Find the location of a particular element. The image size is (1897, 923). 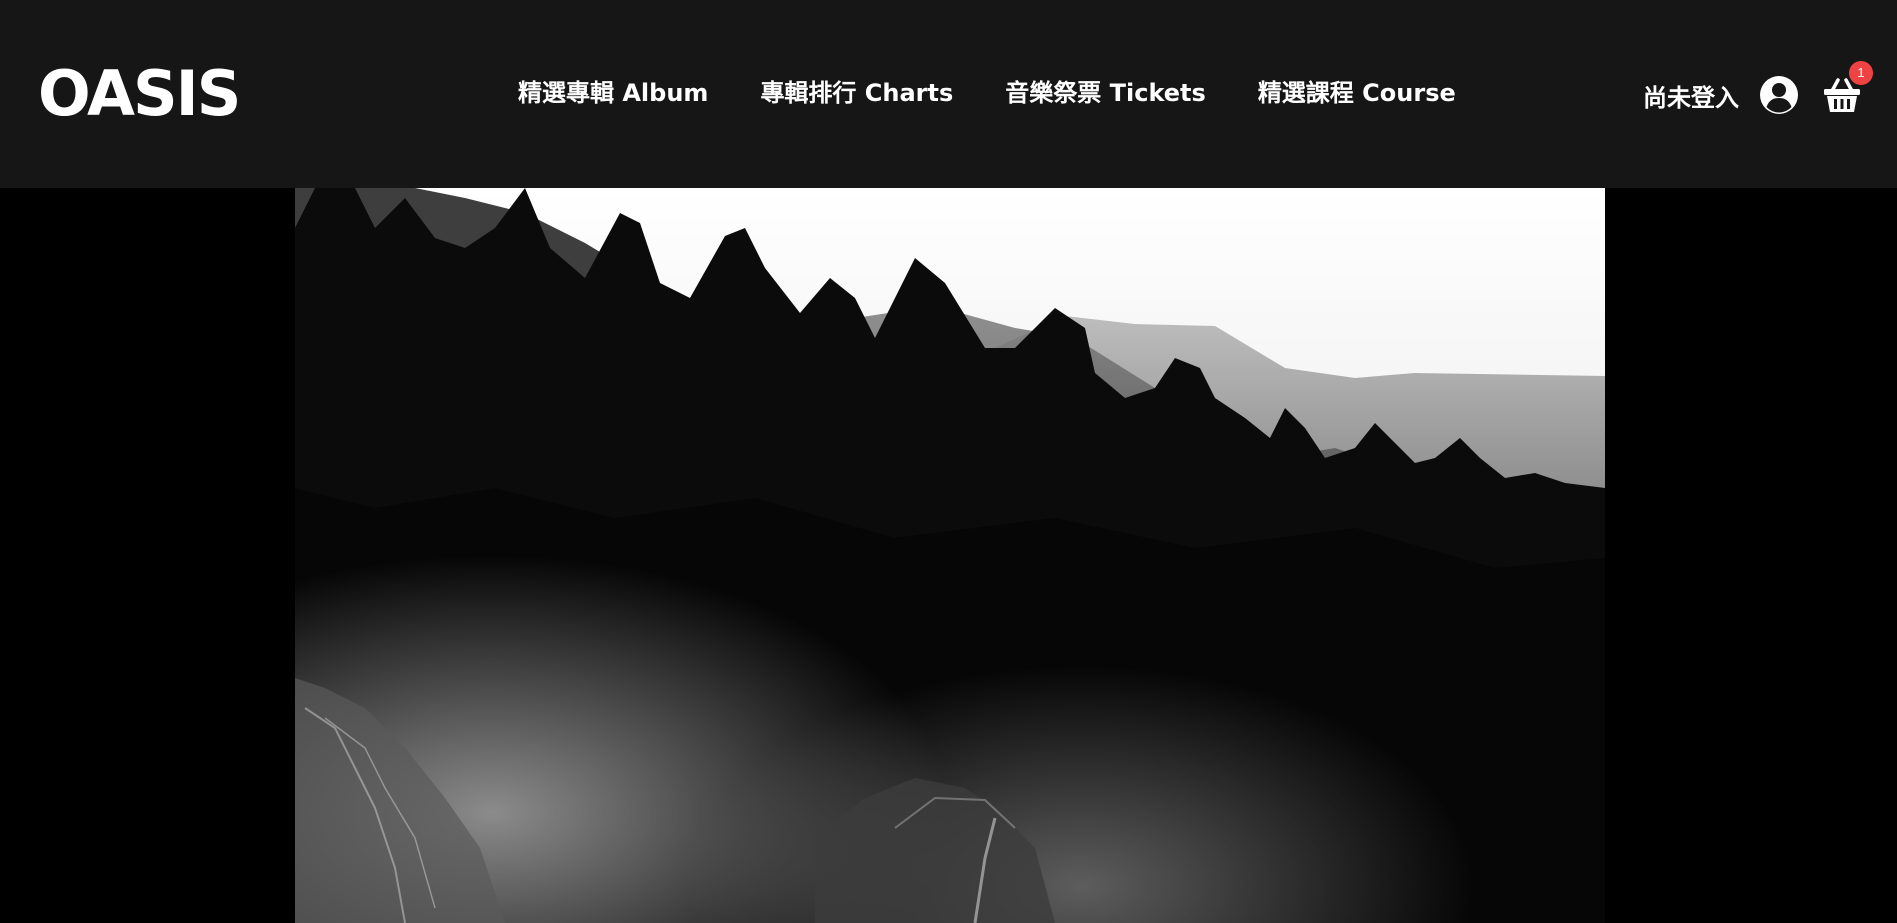

logo: OASIS is located at coordinates (139, 94).